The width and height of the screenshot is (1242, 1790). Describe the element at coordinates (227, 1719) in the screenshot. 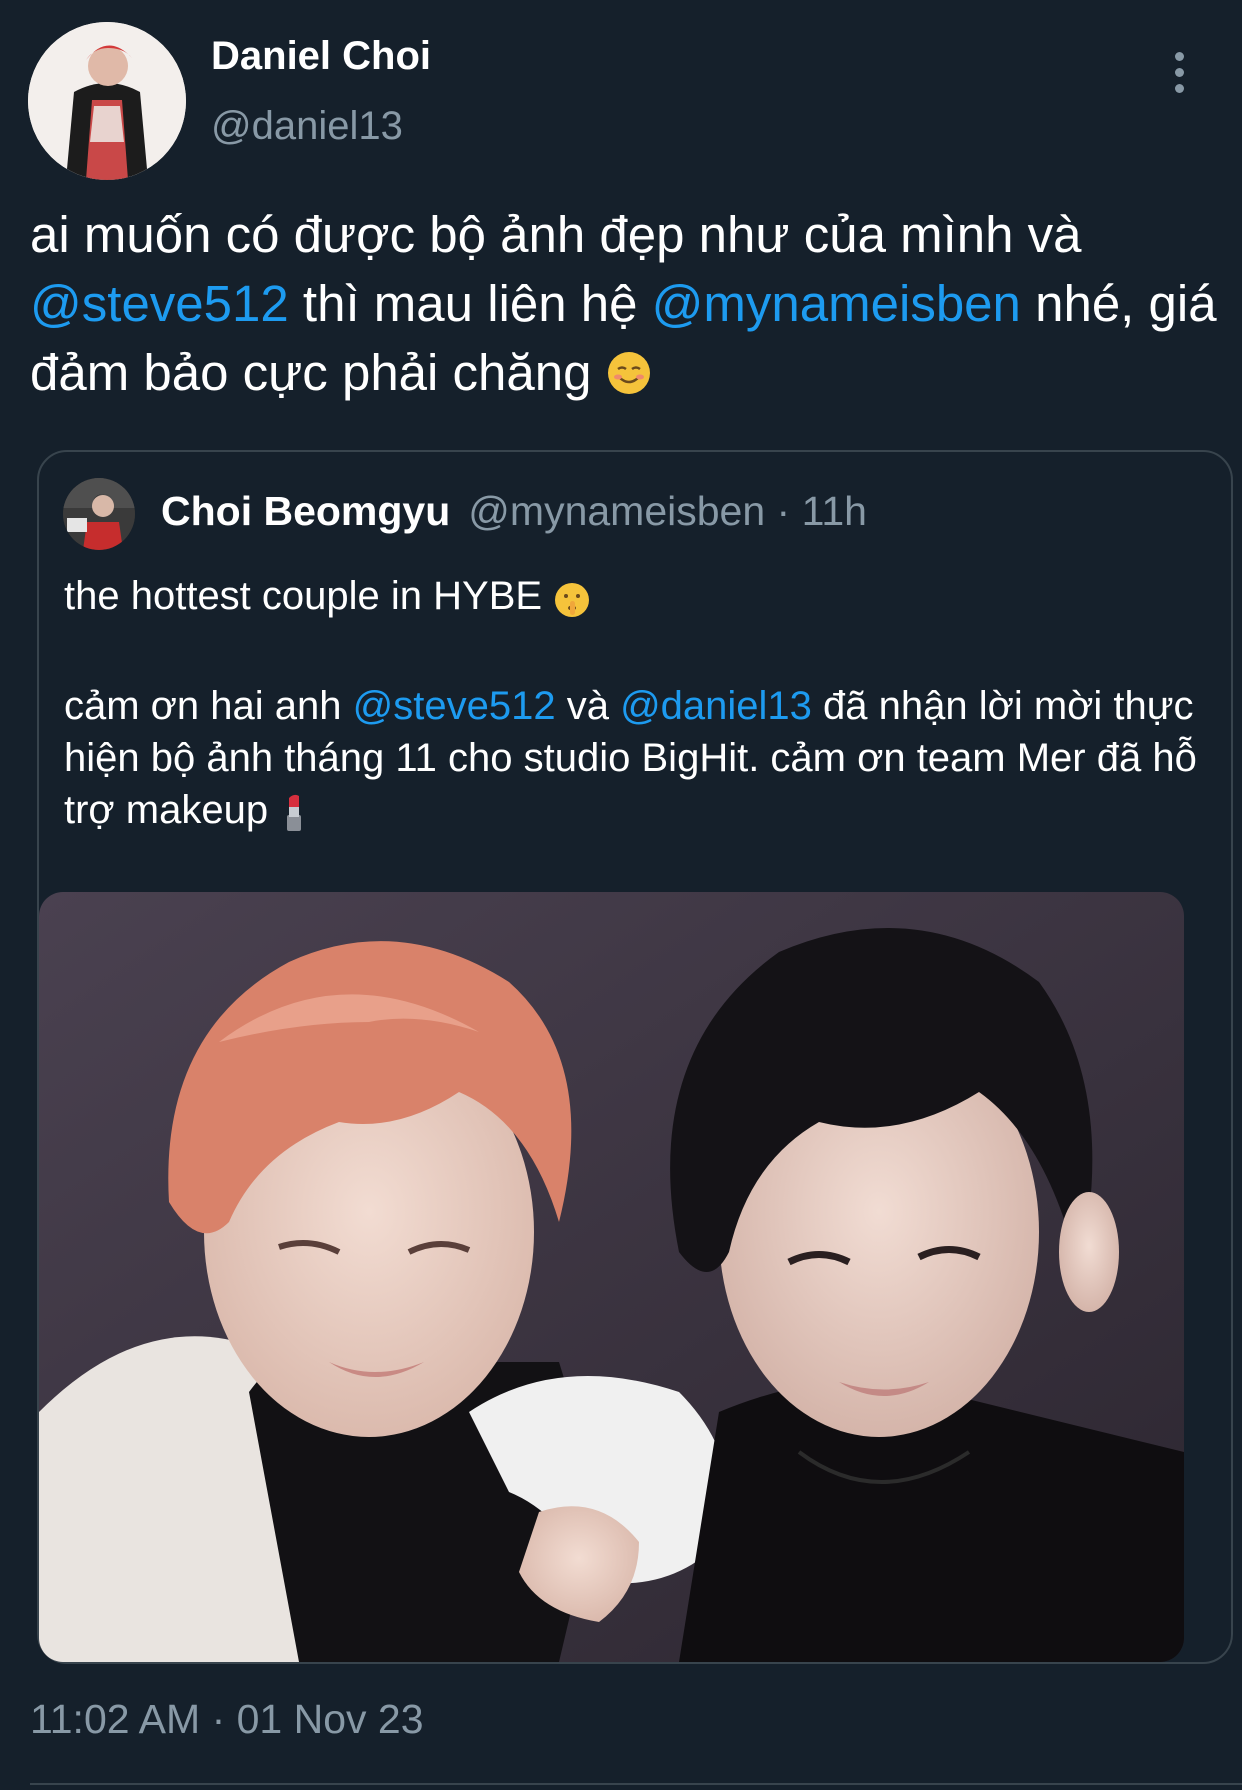

I see `tweet-timestamp: 11:02 AM · 01 Nov 23` at that location.